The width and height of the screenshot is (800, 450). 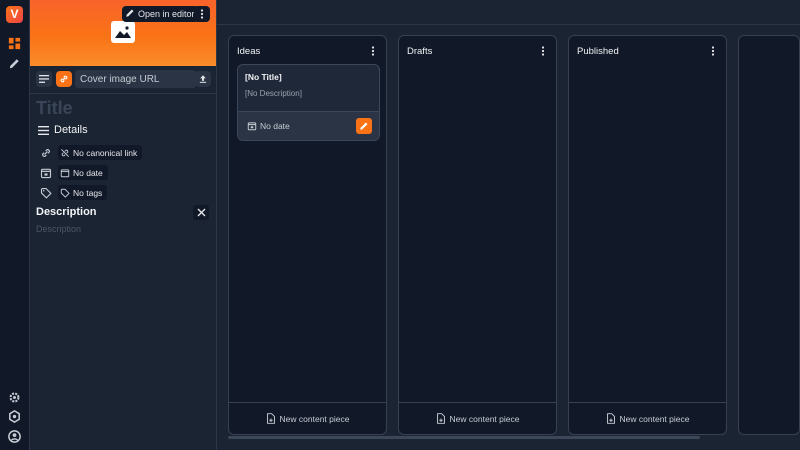 I want to click on link-add-icon, so click(x=46, y=152).